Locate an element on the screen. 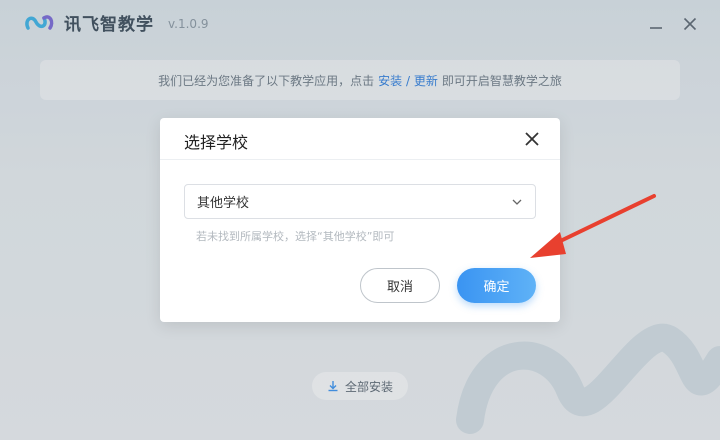  dialog-close-icon is located at coordinates (532, 139).